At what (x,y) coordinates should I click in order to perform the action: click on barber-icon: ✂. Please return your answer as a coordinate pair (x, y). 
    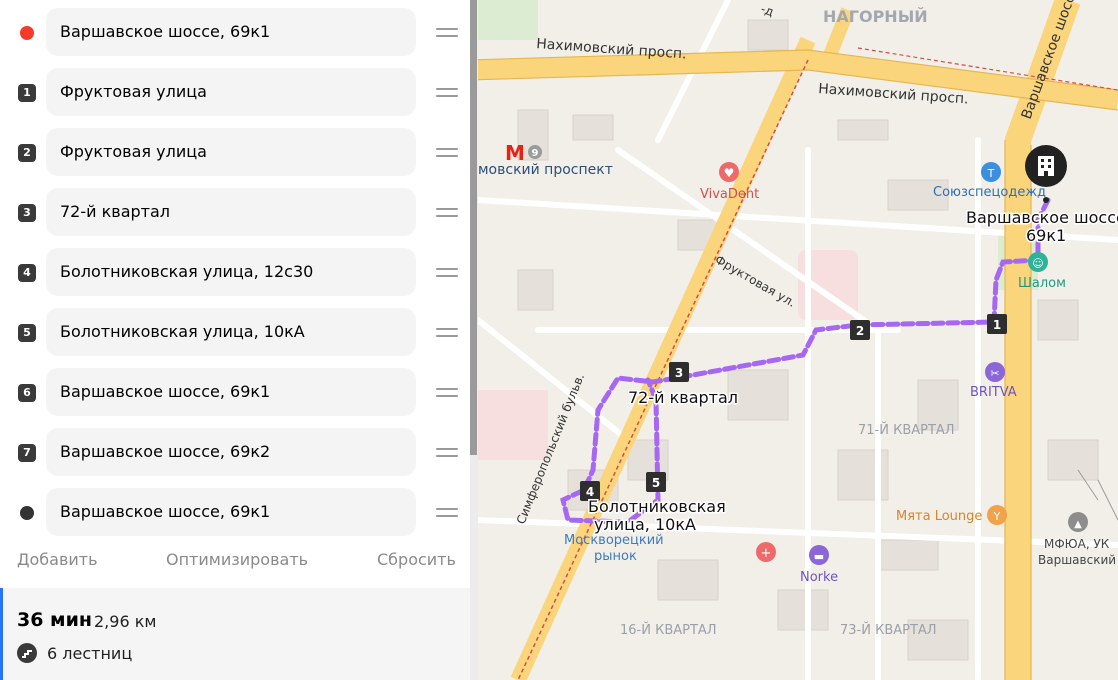
    Looking at the image, I should click on (995, 372).